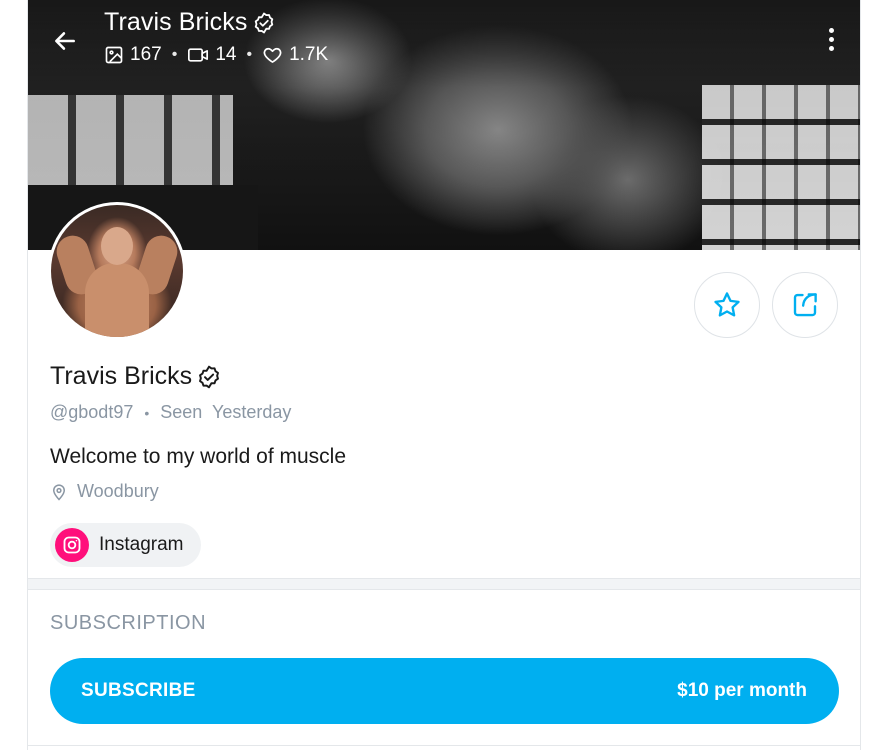 The image size is (896, 750). I want to click on bottom-divider, so click(444, 745).